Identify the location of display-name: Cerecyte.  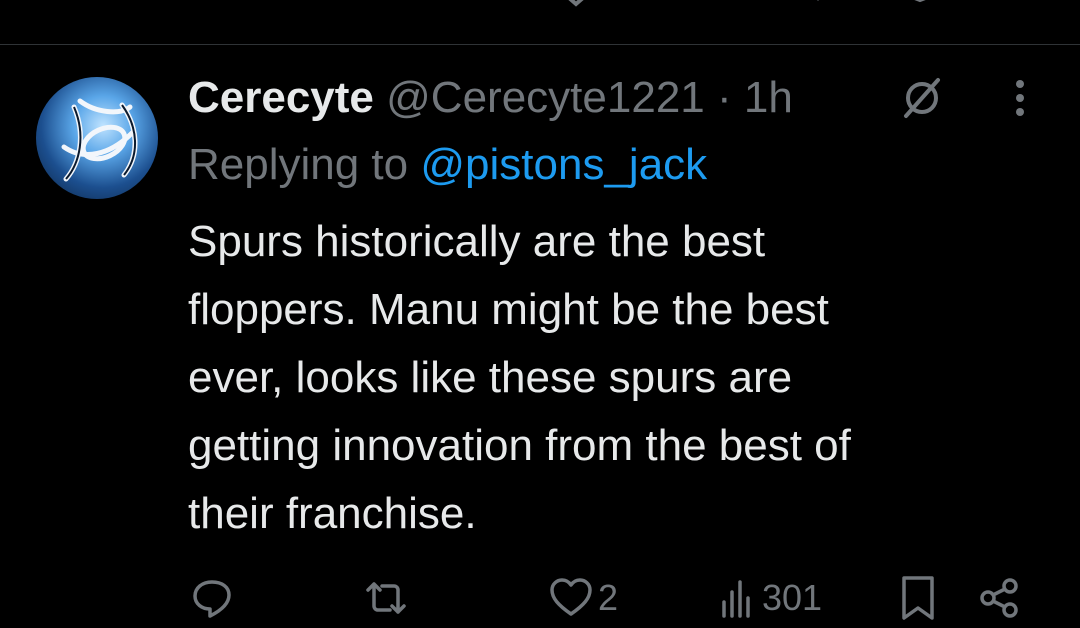
(281, 97).